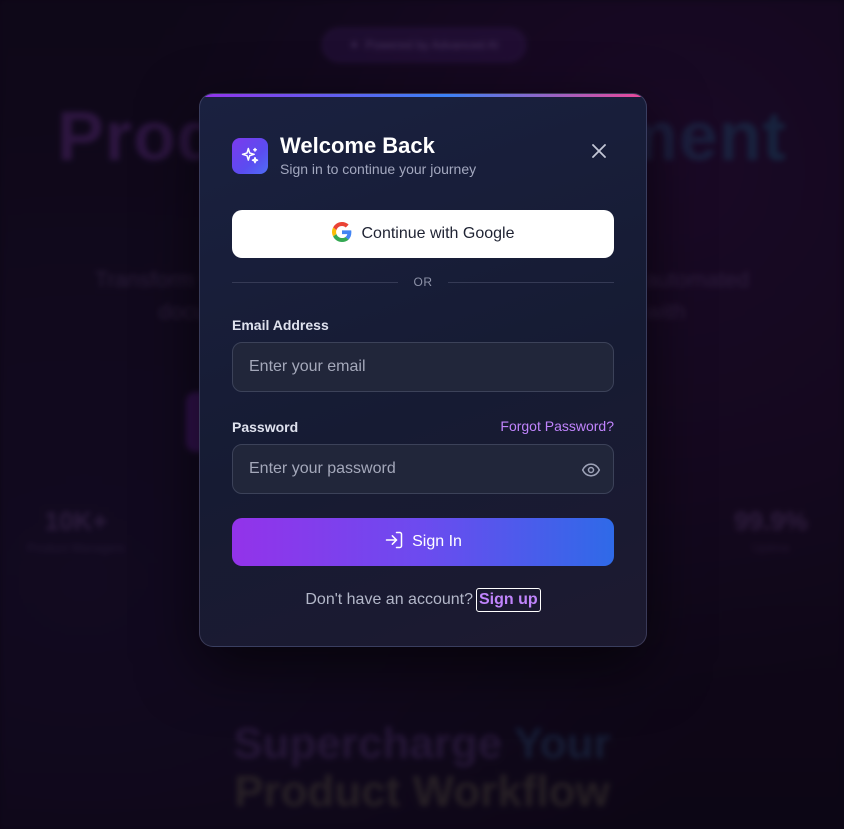 Image resolution: width=844 pixels, height=829 pixels. What do you see at coordinates (438, 233) in the screenshot?
I see `google-button-label: Continue with Google` at bounding box center [438, 233].